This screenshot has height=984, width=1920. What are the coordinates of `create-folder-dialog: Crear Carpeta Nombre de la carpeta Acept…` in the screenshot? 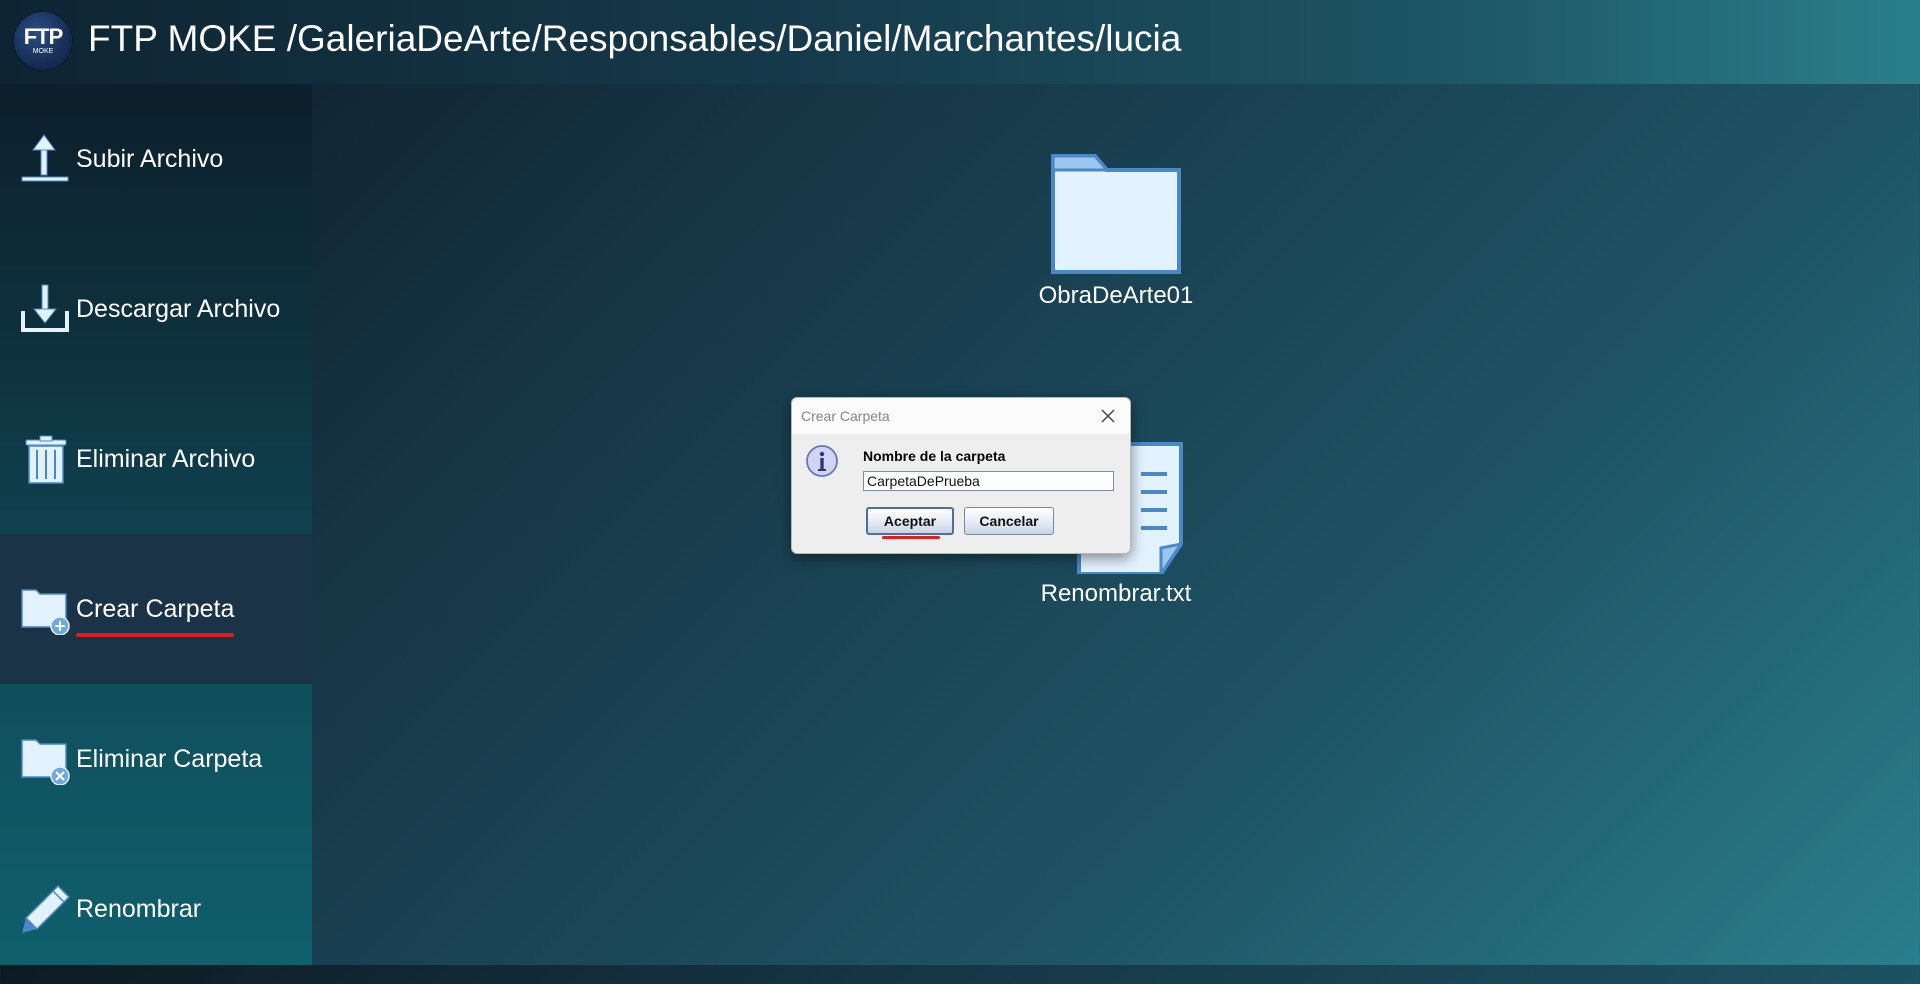 It's located at (961, 475).